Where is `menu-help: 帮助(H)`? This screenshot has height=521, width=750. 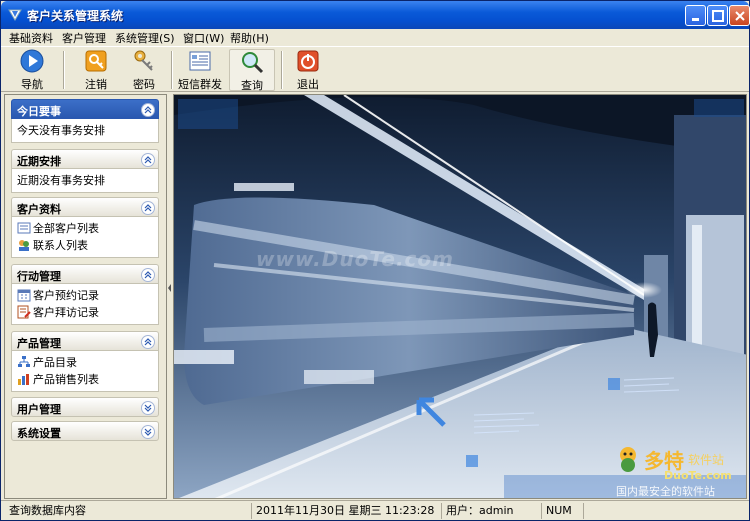
menu-help: 帮助(H) is located at coordinates (249, 38).